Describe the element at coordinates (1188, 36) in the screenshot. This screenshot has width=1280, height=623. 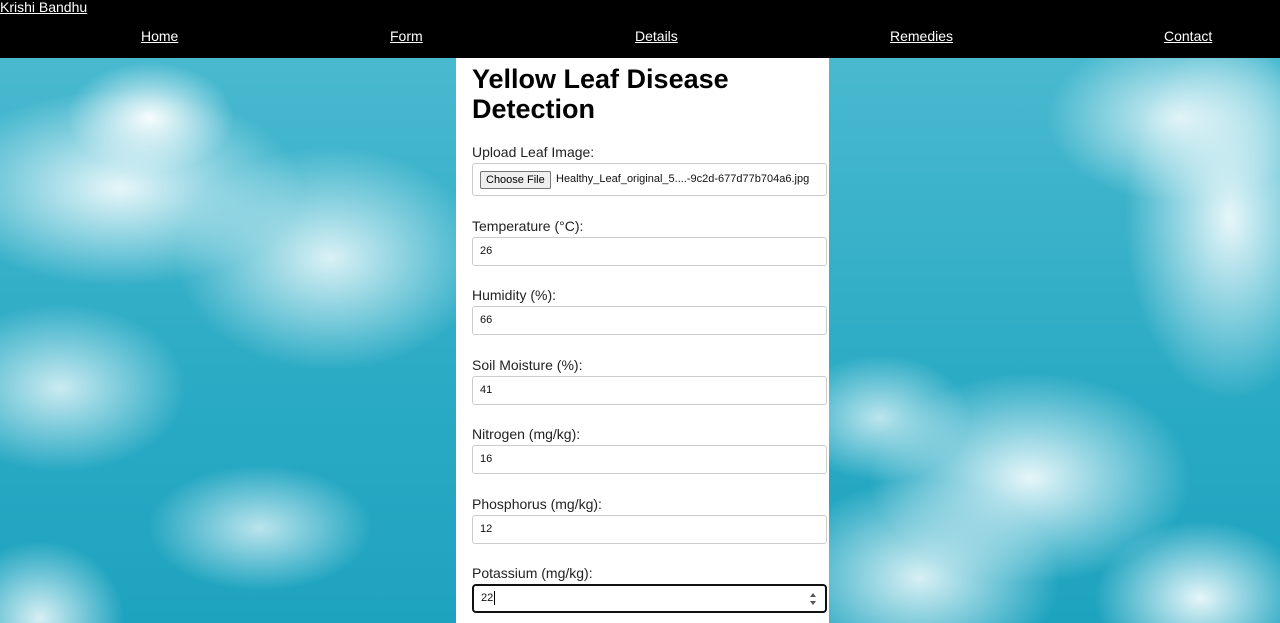
I see `nav-contact: Contact` at that location.